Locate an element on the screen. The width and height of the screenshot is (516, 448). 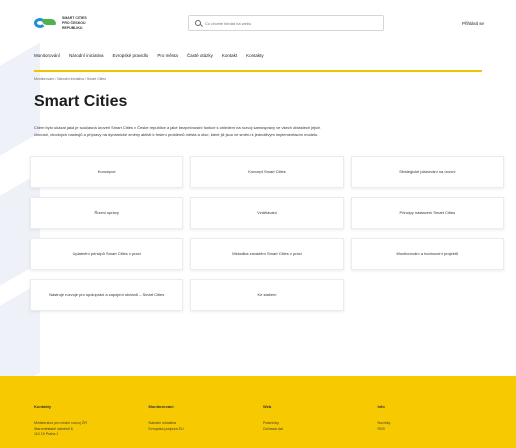
nav-item: Evropské pravidlo is located at coordinates (131, 55).